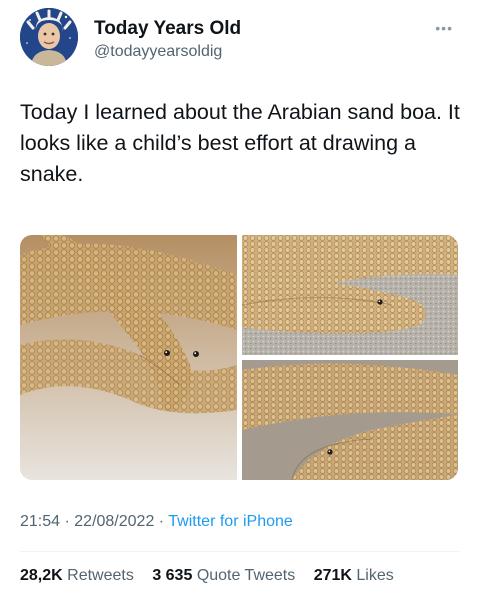 The height and width of the screenshot is (600, 479). I want to click on tweet-source-link: Twitter for iPhone, so click(230, 521).